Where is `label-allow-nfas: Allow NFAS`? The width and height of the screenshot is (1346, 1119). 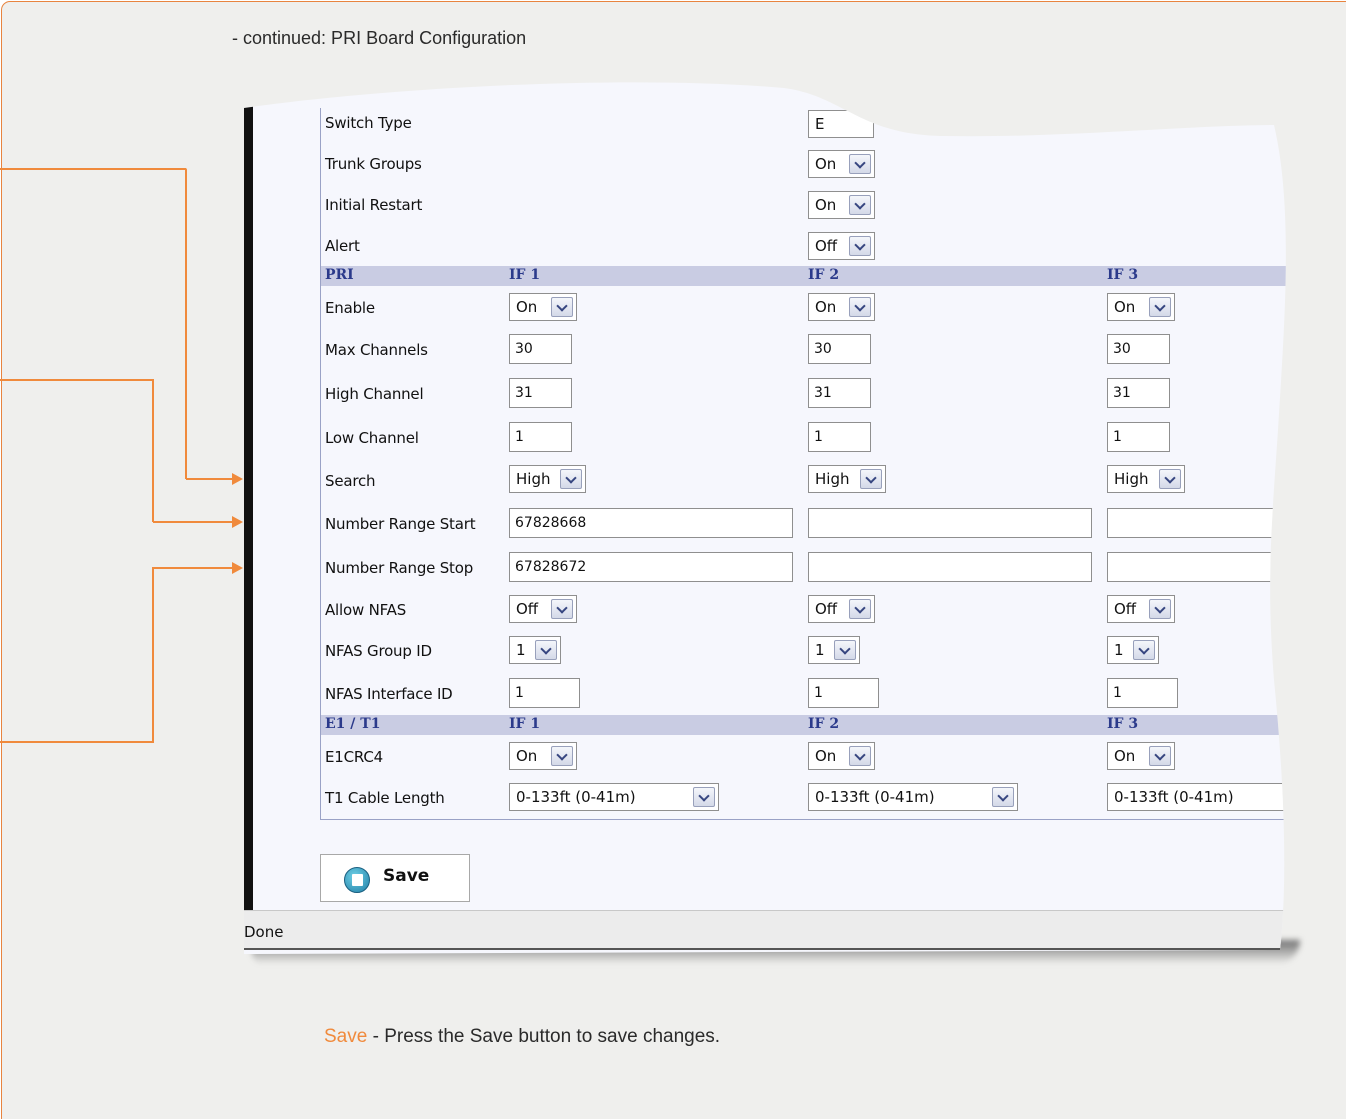 label-allow-nfas: Allow NFAS is located at coordinates (366, 610).